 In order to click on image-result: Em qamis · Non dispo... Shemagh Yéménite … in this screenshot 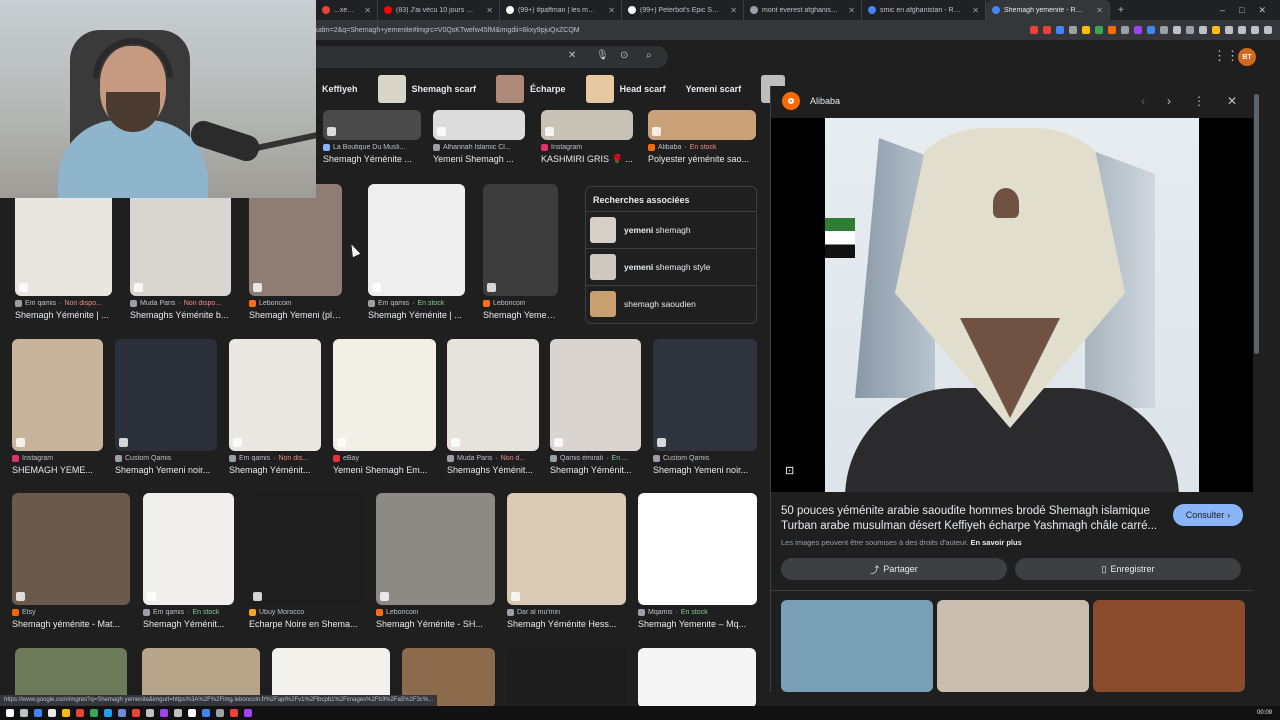, I will do `click(63, 252)`.